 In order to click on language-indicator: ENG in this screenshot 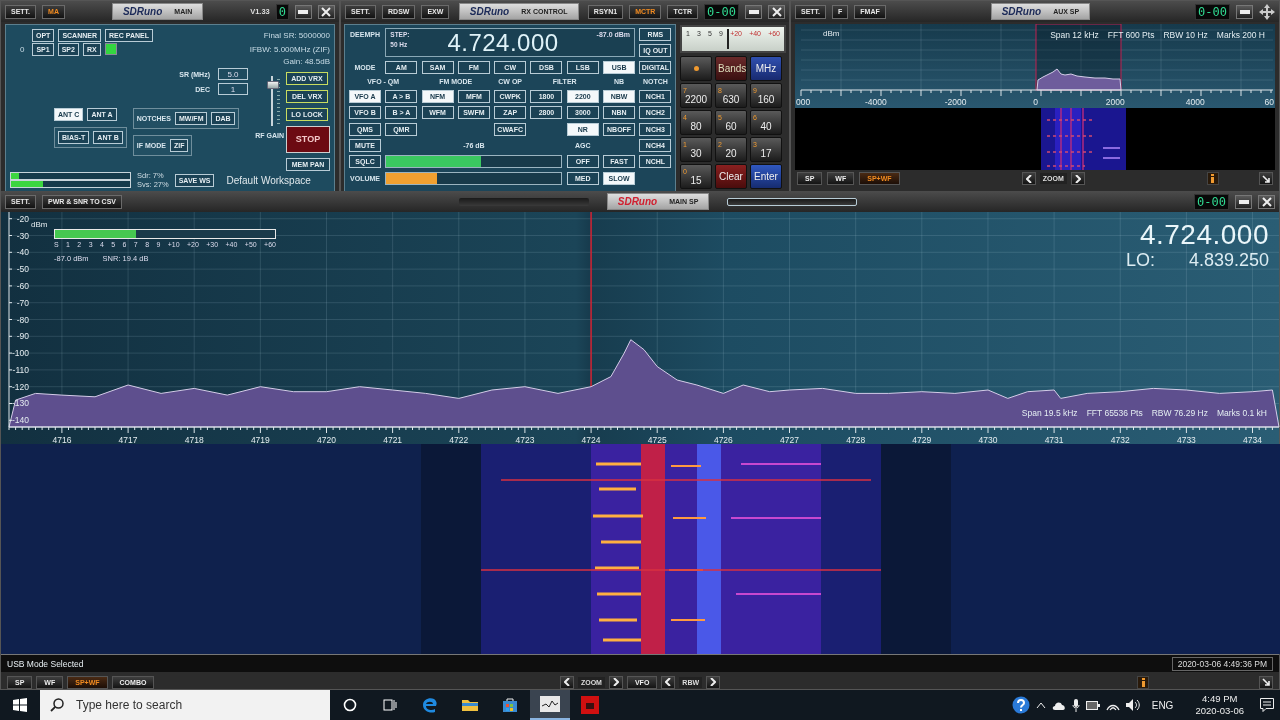, I will do `click(1162, 705)`.